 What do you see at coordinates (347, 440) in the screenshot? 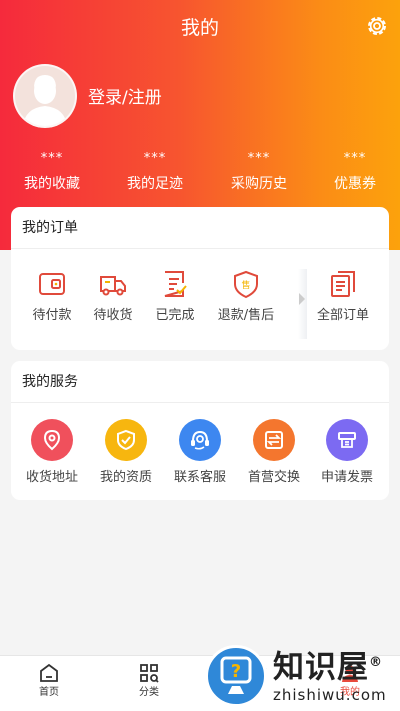
I see `invoice-icon` at bounding box center [347, 440].